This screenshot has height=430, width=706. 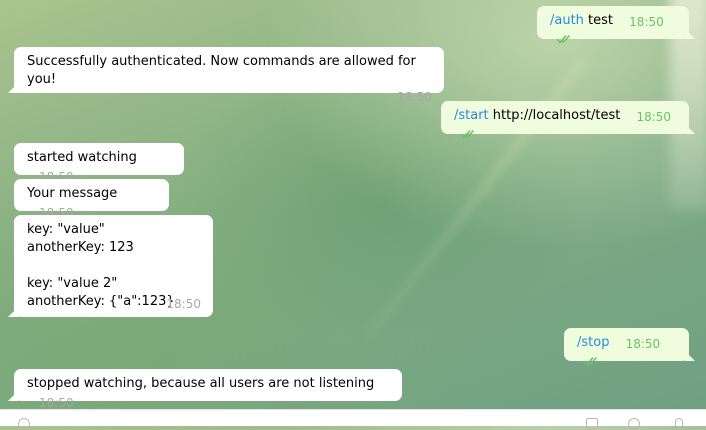 I want to click on message-outgoing-start: /start http://localhost/test 18:50, so click(x=565, y=120).